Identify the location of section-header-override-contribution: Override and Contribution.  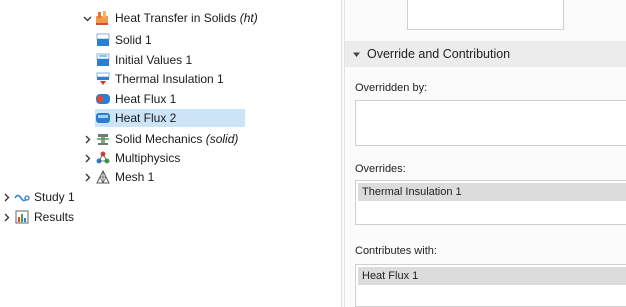
(485, 54).